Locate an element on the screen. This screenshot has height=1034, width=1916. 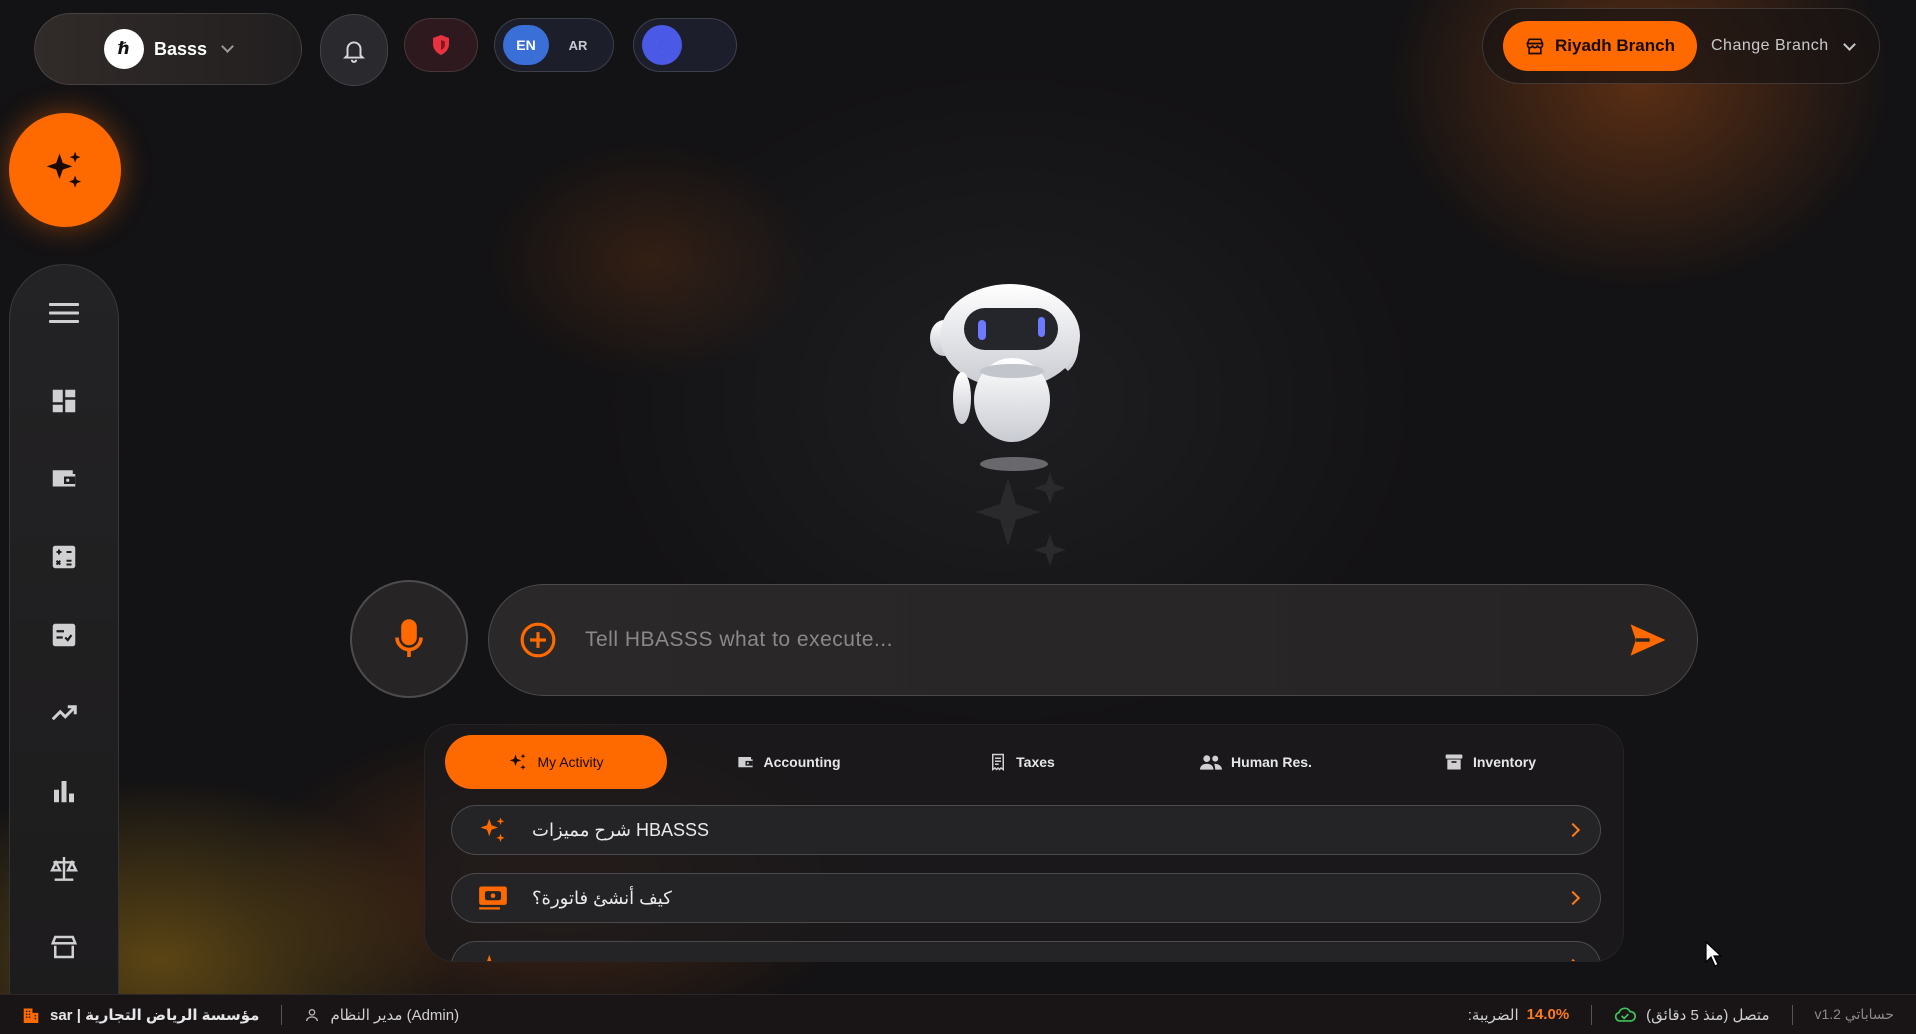
suggestion-item: شرح مميزات HBASSS is located at coordinates (1026, 830).